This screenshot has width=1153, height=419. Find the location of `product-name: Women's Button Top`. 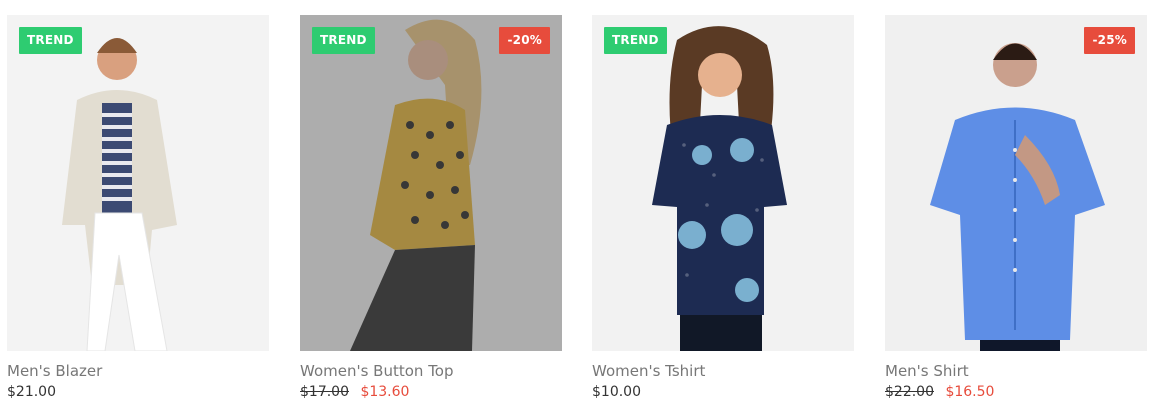

product-name: Women's Button Top is located at coordinates (431, 371).